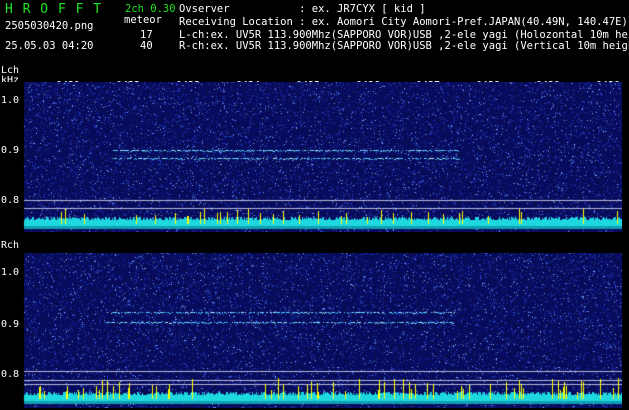 Image resolution: width=629 pixels, height=410 pixels. What do you see at coordinates (10, 245) in the screenshot?
I see `rch-label: Rch` at bounding box center [10, 245].